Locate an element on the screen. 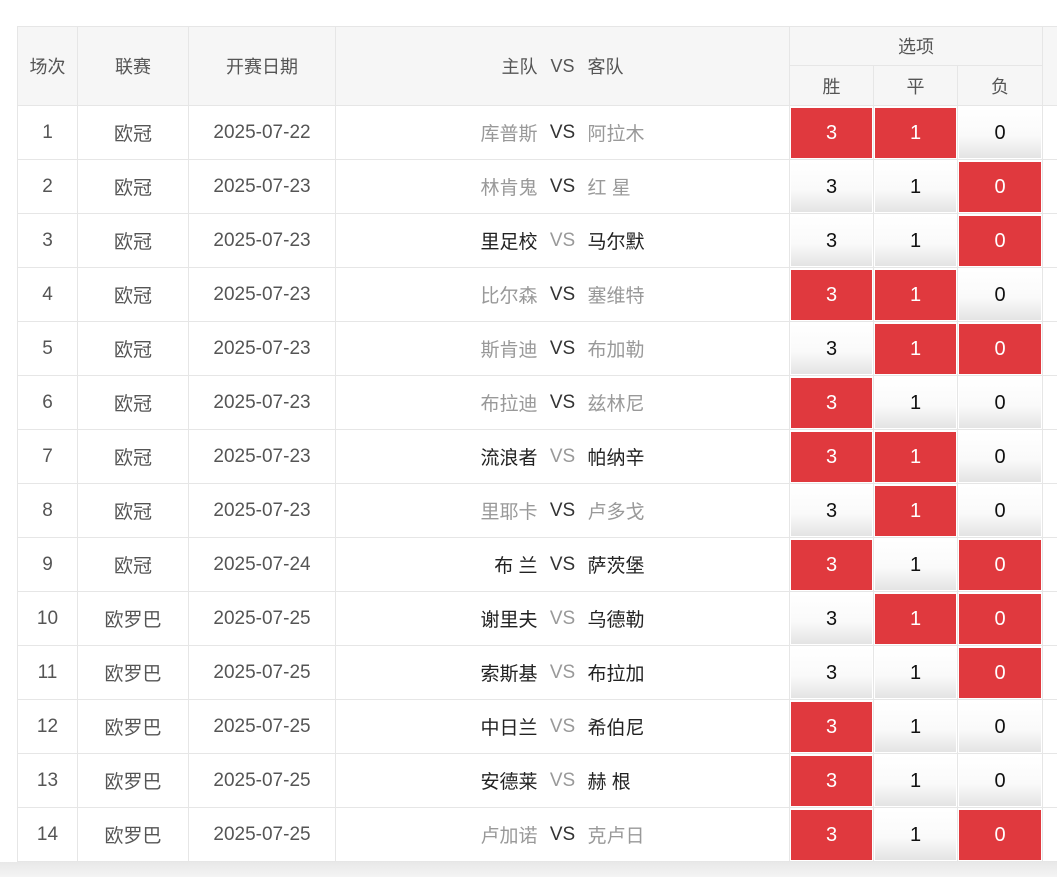  table-header: 场次 联赛 开赛日期 主队 VS 客队 选项 胜 平 负 is located at coordinates (537, 66).